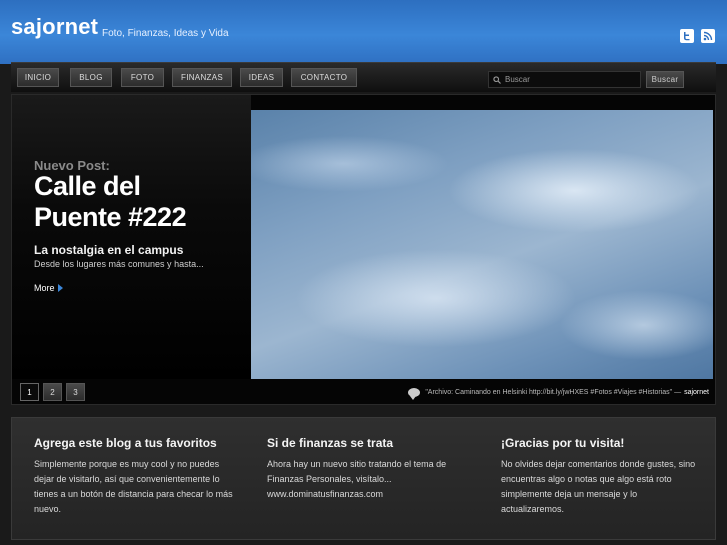 This screenshot has width=727, height=545. What do you see at coordinates (696, 392) in the screenshot?
I see `tweet-author: sajornet` at bounding box center [696, 392].